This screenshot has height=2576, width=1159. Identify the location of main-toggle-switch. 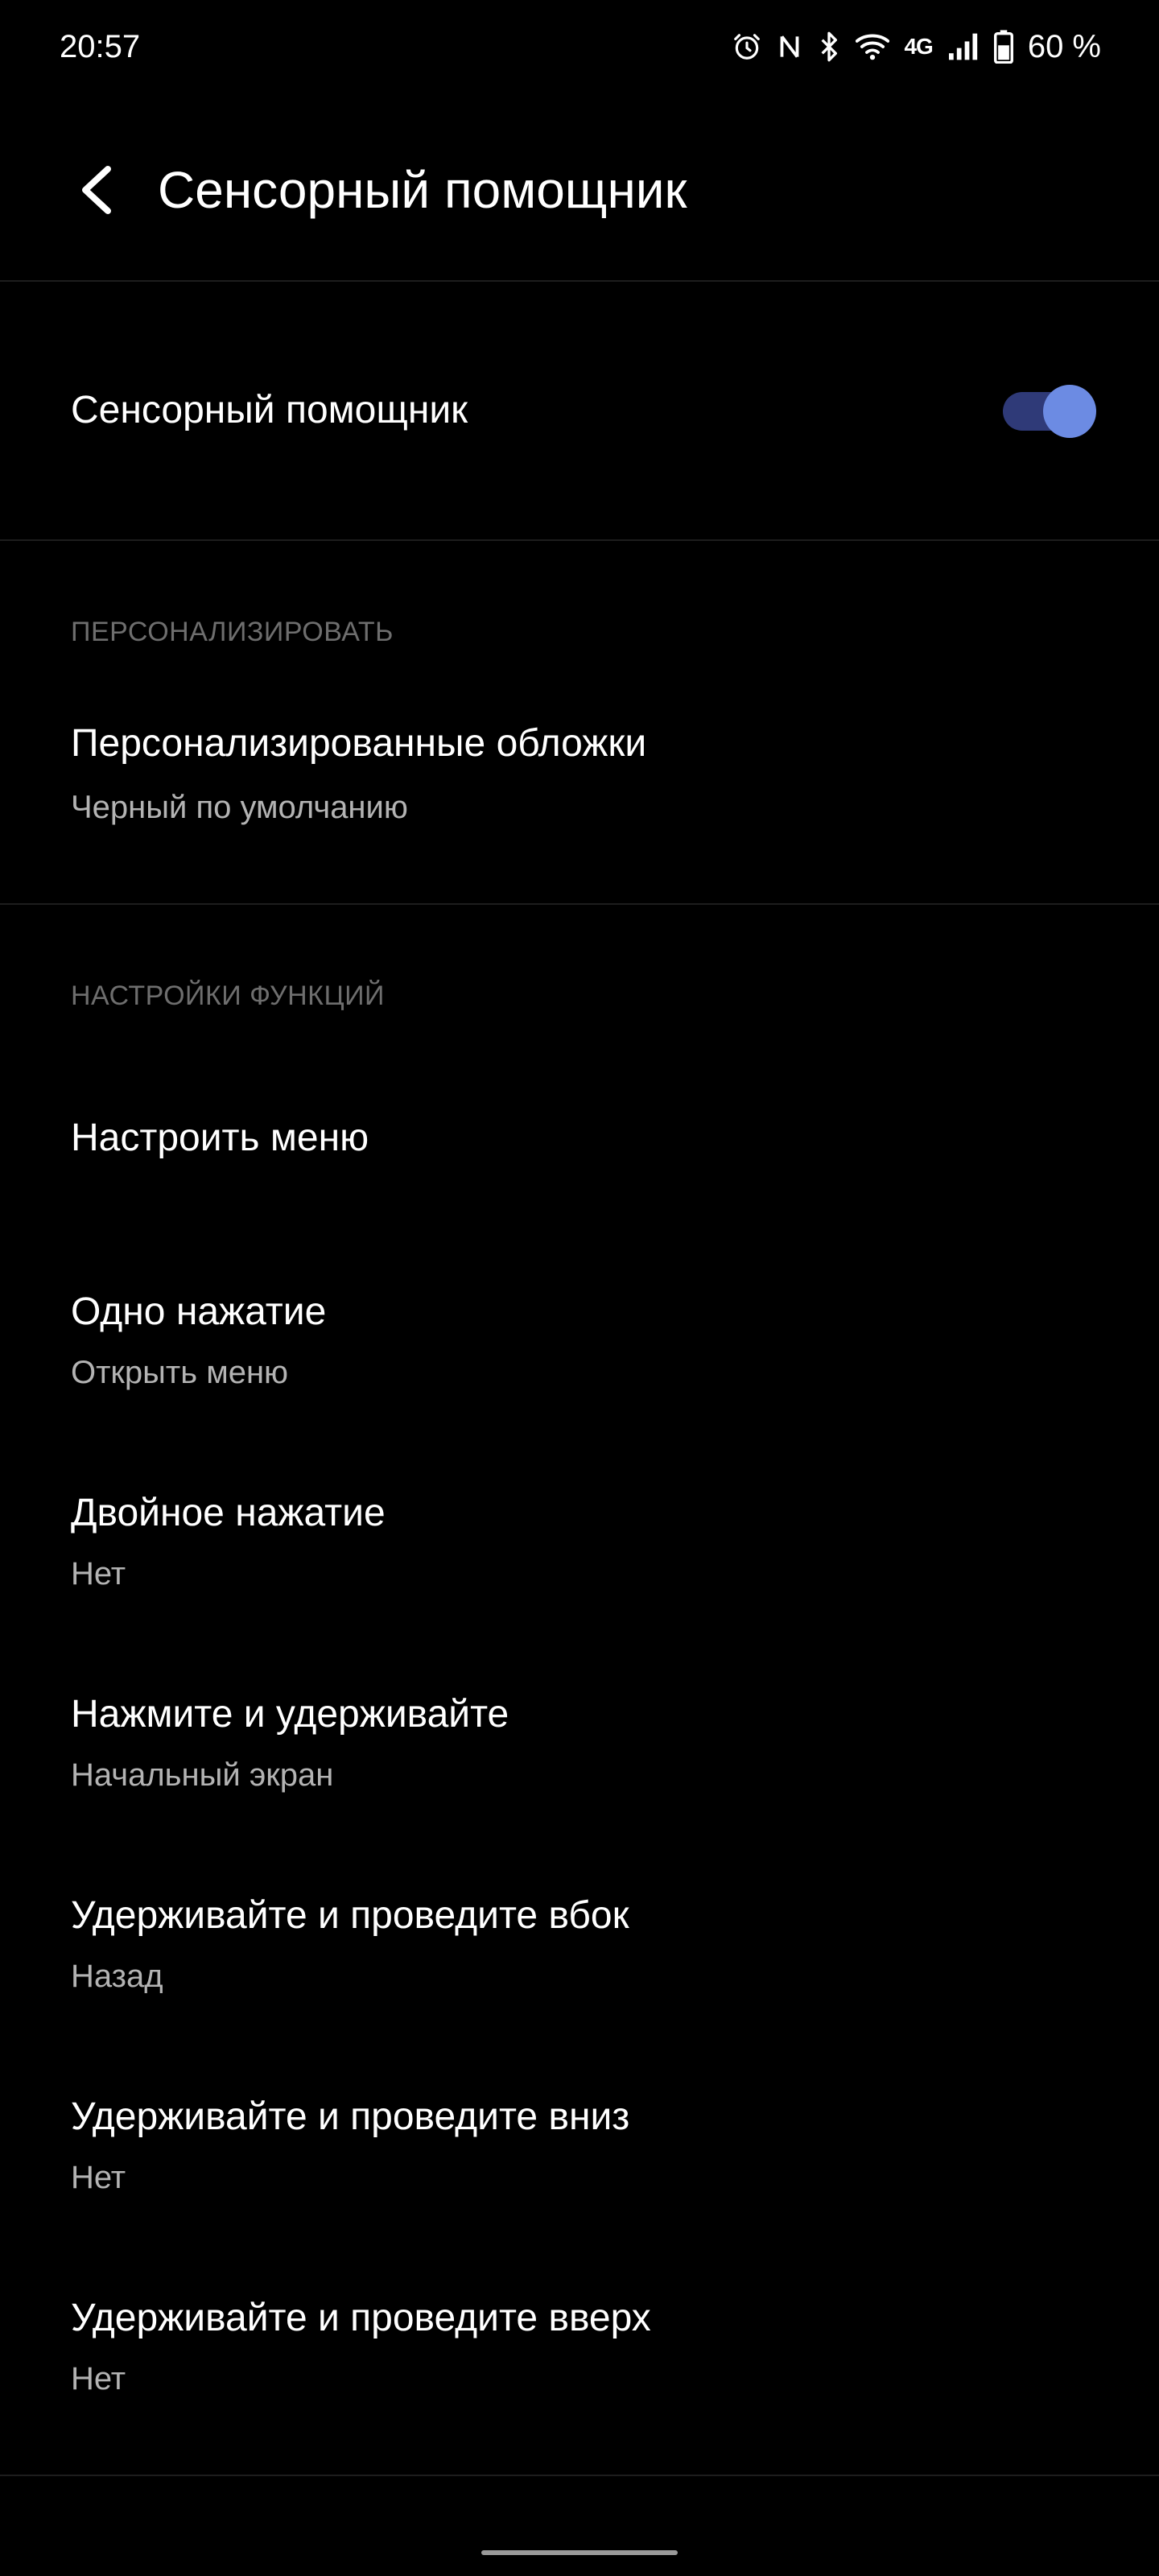
(1050, 411).